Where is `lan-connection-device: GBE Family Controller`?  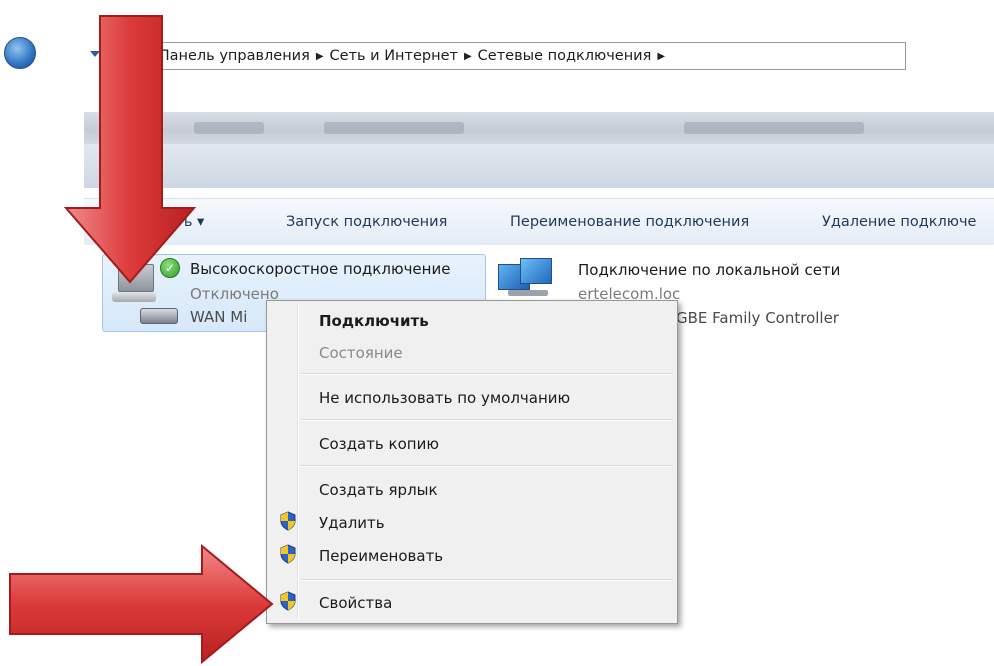
lan-connection-device: GBE Family Controller is located at coordinates (757, 318).